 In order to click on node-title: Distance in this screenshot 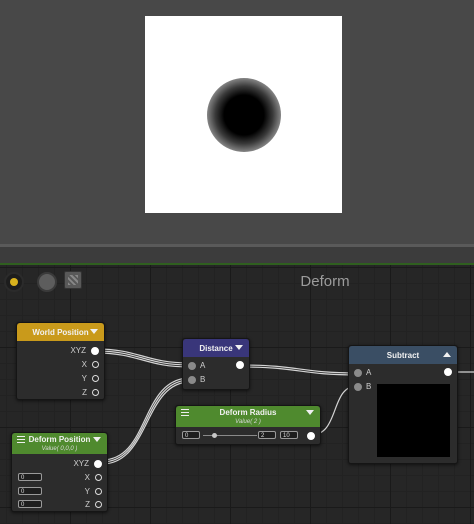, I will do `click(216, 348)`.